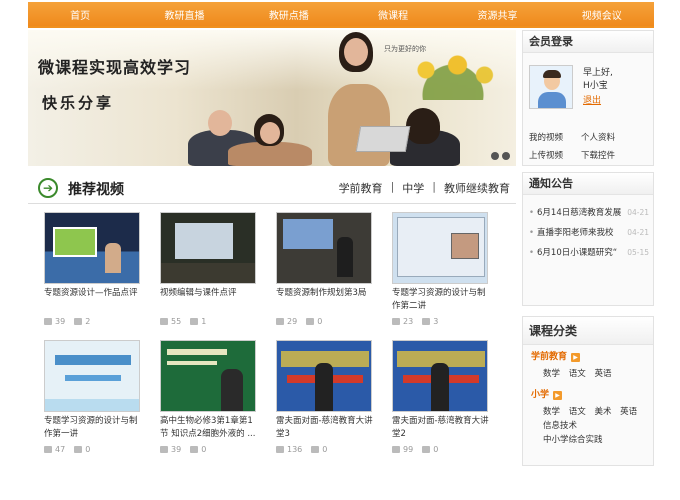 The height and width of the screenshot is (500, 680). Describe the element at coordinates (442, 301) in the screenshot. I see `video-title: 专题学习资源的设计与制作第二讲` at that location.